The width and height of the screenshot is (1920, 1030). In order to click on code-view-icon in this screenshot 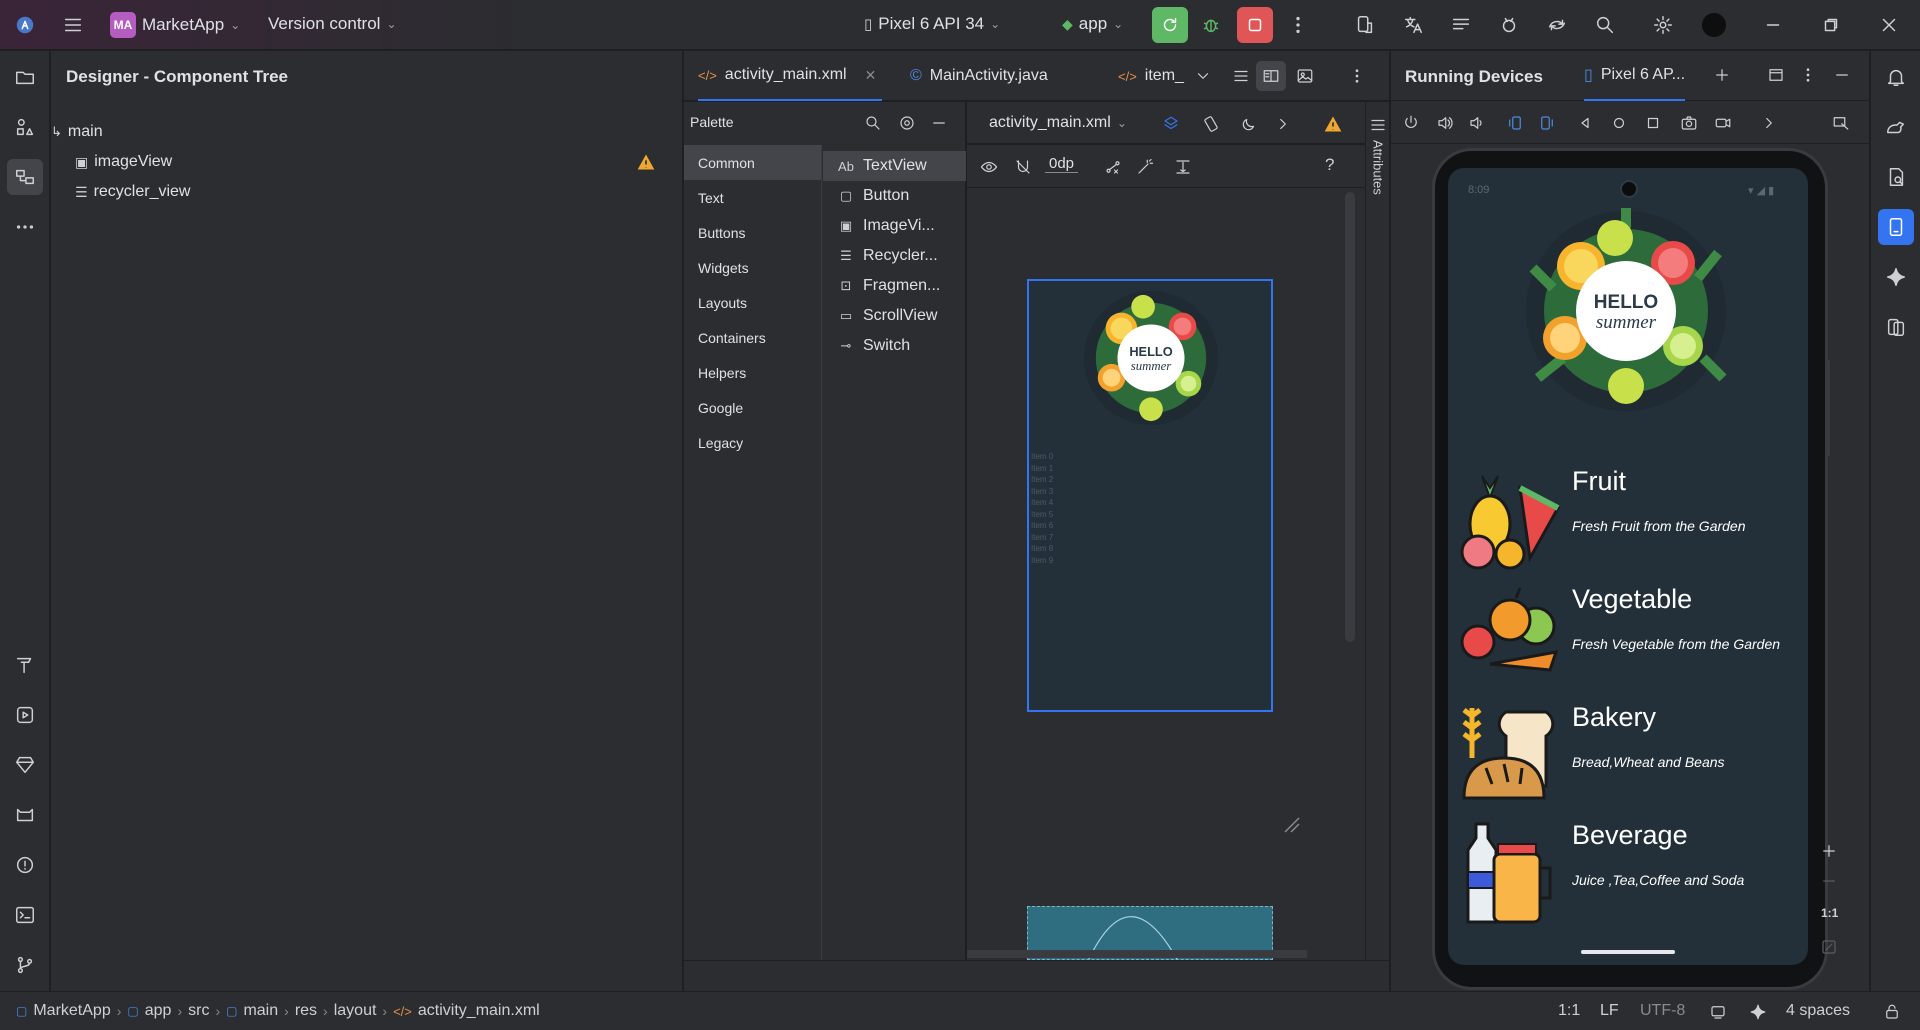, I will do `click(1241, 76)`.